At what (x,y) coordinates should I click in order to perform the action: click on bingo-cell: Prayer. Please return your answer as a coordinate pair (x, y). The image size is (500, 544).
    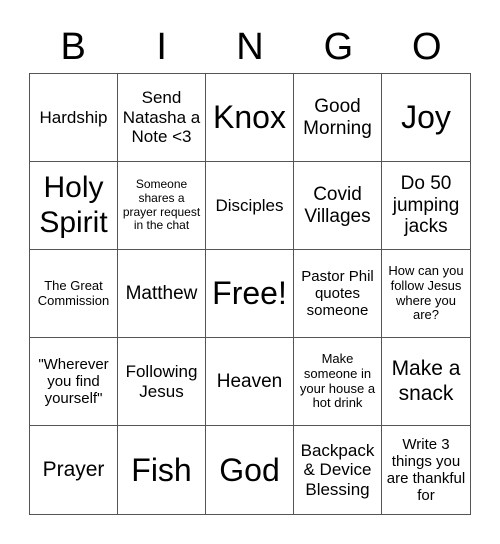
    Looking at the image, I should click on (74, 470).